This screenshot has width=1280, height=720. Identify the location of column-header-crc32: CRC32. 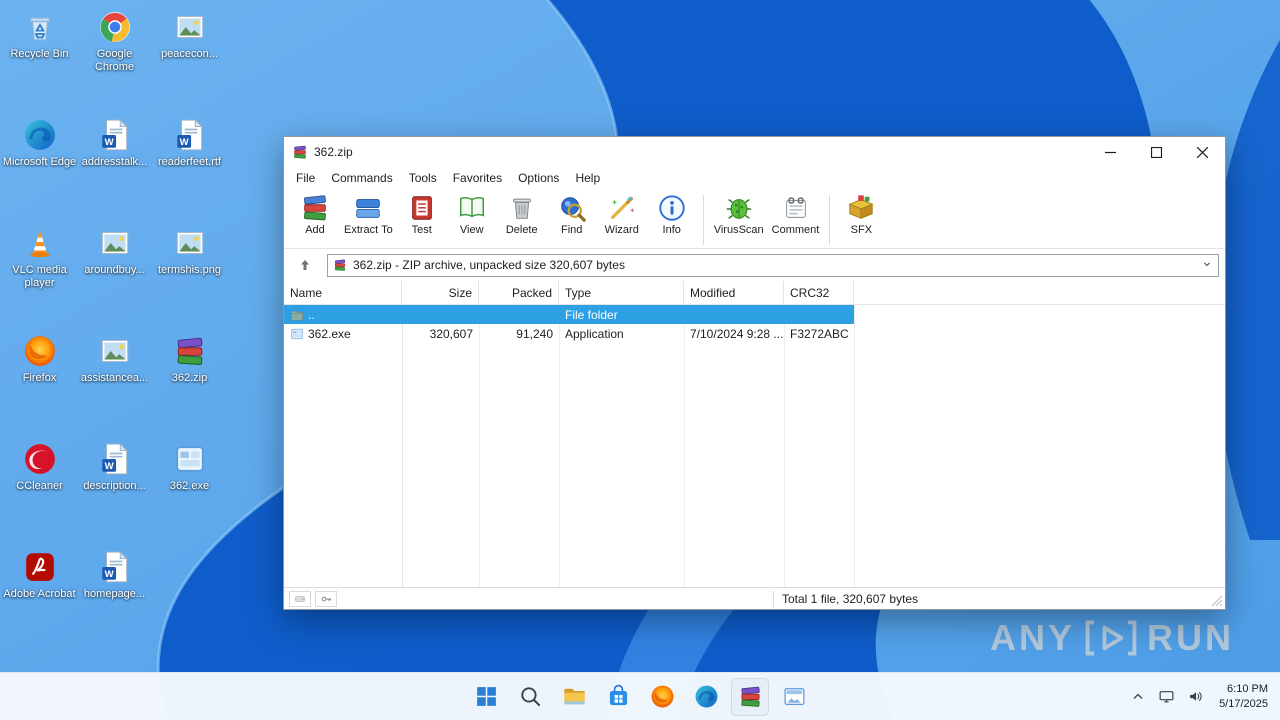
(819, 292).